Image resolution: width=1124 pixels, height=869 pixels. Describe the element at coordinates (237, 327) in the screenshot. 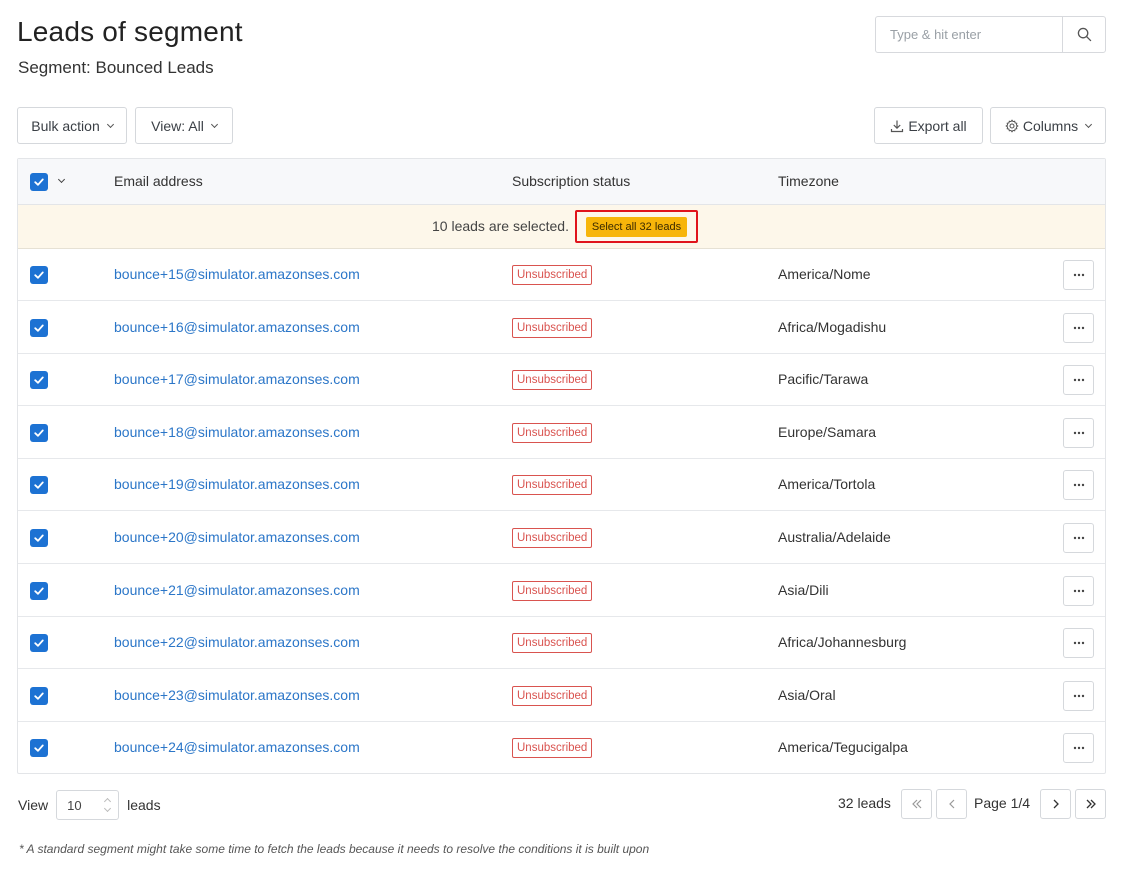

I see `lead-email-link: bounce+16@simulator.amazonses.com` at that location.